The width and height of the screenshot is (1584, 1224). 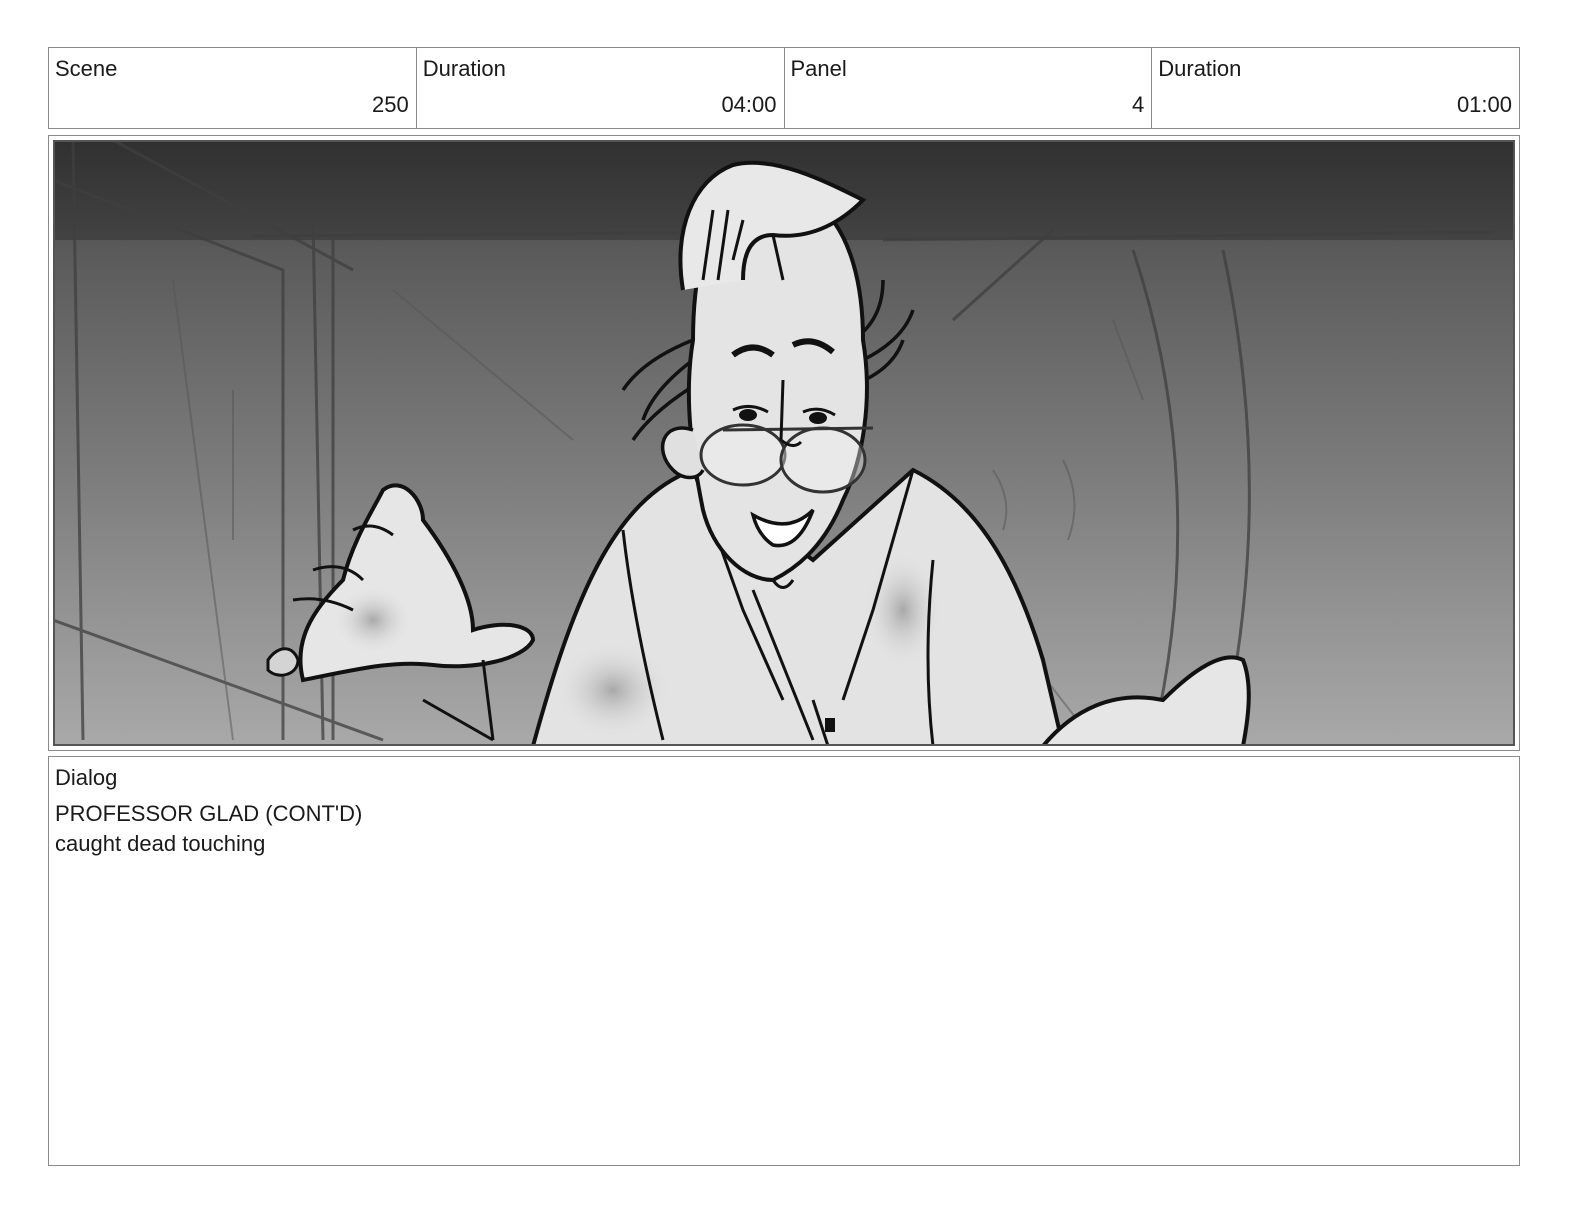 I want to click on panel-duration-value: 01:00, so click(x=1484, y=104).